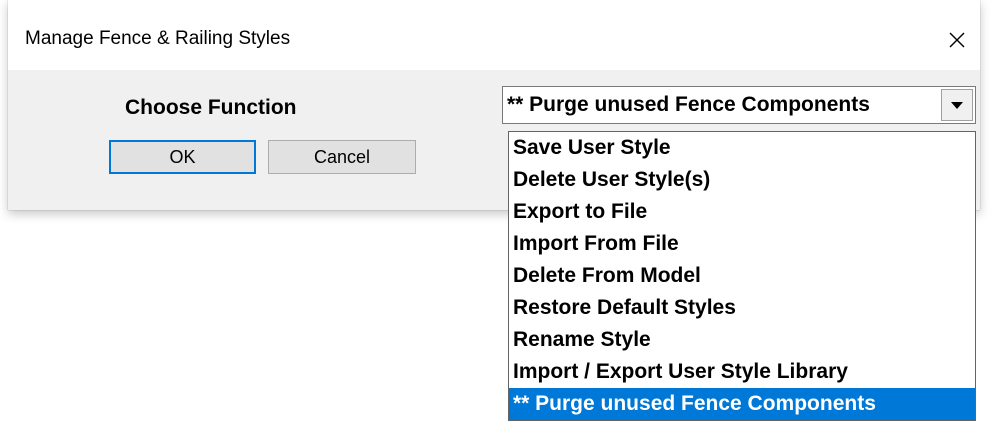 The image size is (990, 421). What do you see at coordinates (688, 104) in the screenshot?
I see `combobox-selected-value: ** Purge unused Fence Components` at bounding box center [688, 104].